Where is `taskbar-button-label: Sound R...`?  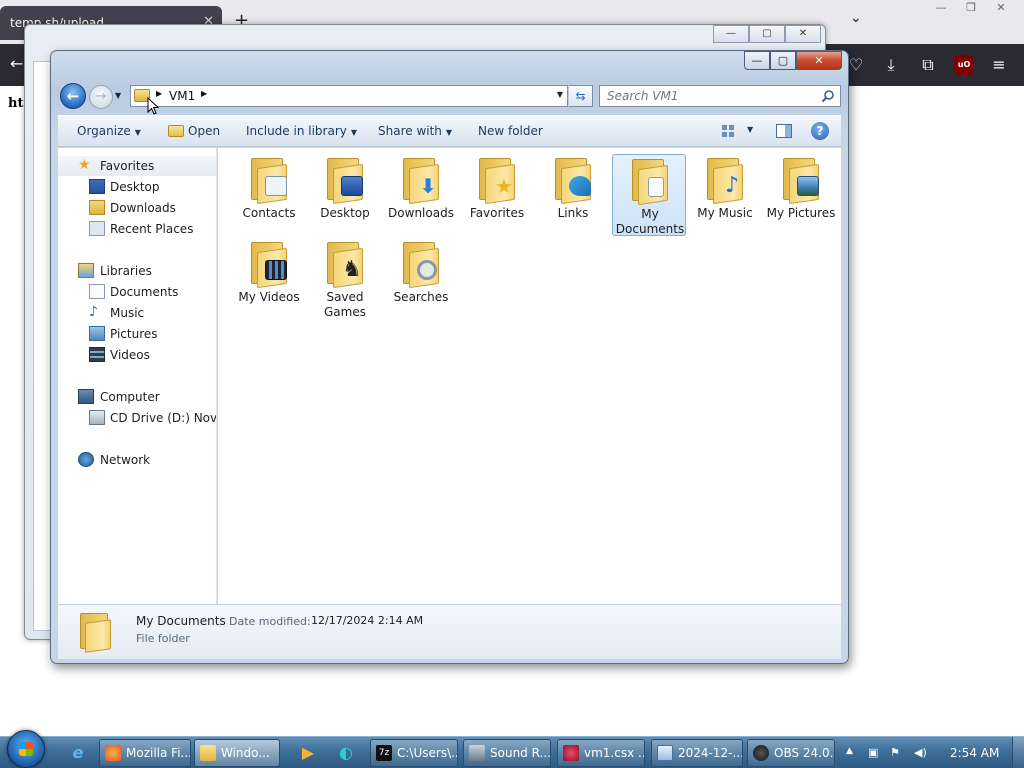
taskbar-button-label: Sound R... is located at coordinates (520, 753).